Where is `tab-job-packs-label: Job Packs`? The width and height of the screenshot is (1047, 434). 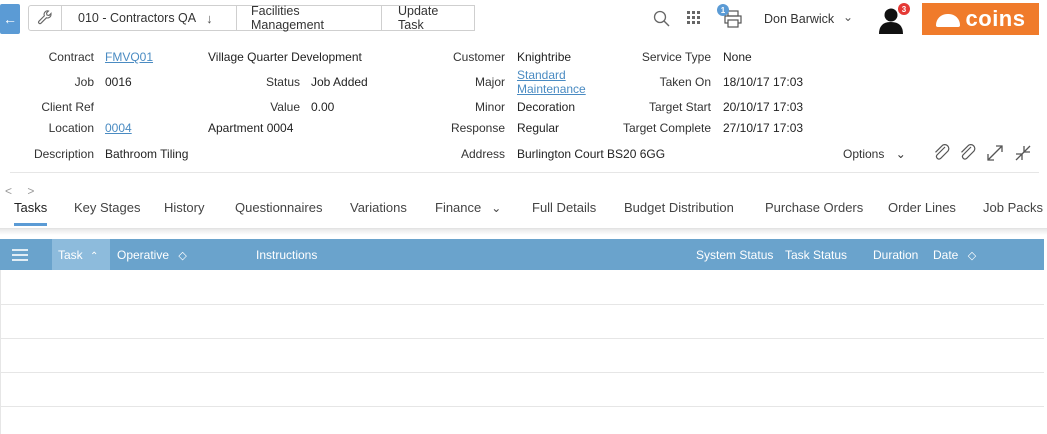 tab-job-packs-label: Job Packs is located at coordinates (1013, 207).